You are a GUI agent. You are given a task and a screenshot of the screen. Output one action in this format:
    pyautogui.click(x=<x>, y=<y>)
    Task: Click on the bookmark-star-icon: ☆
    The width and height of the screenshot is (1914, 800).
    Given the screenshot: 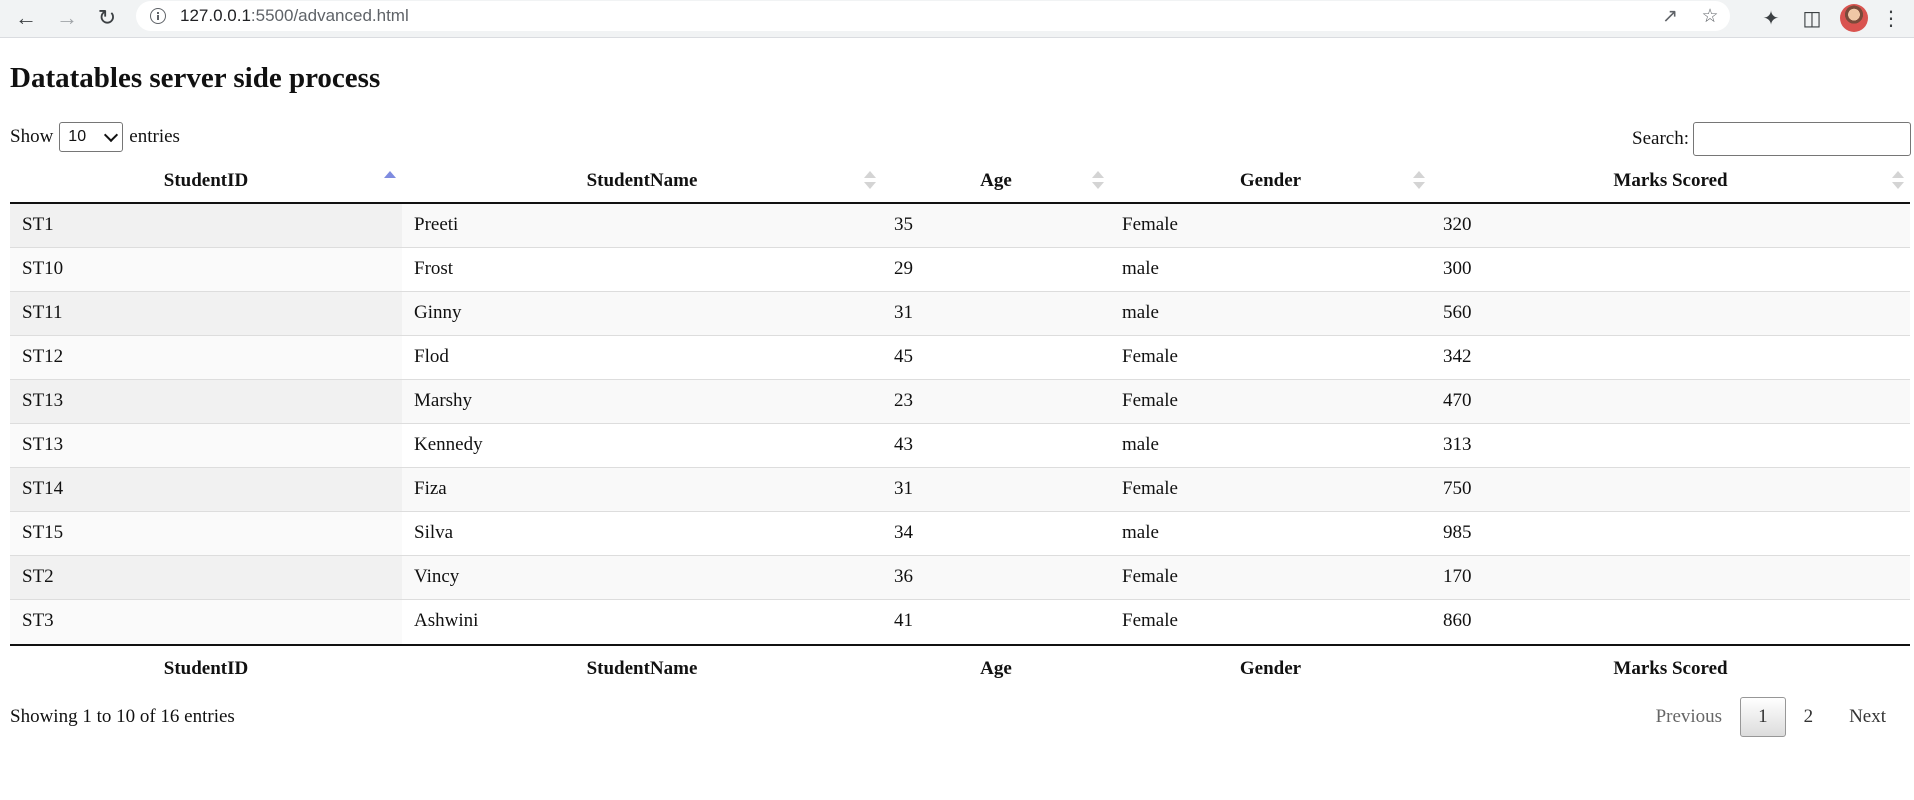 What is the action you would take?
    pyautogui.click(x=1710, y=16)
    